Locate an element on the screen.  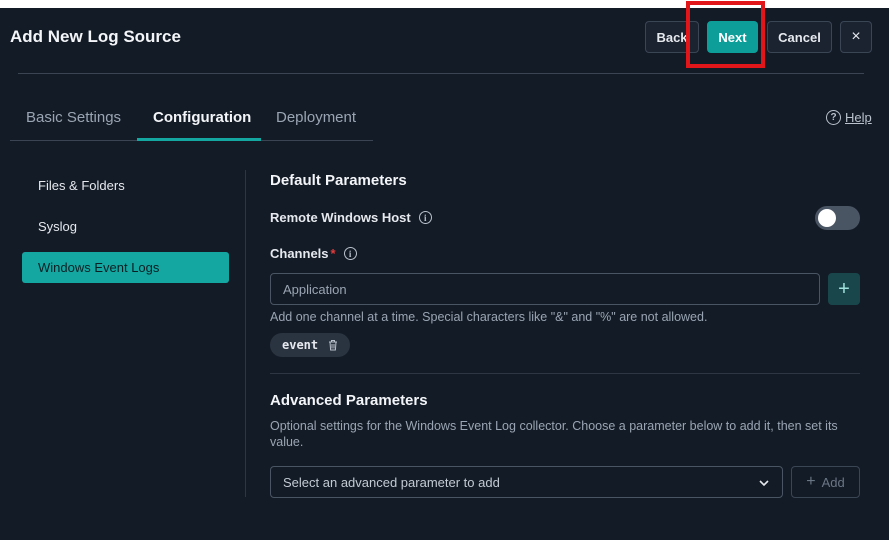
remote-windows-host-text: Remote Windows Host is located at coordinates (340, 217).